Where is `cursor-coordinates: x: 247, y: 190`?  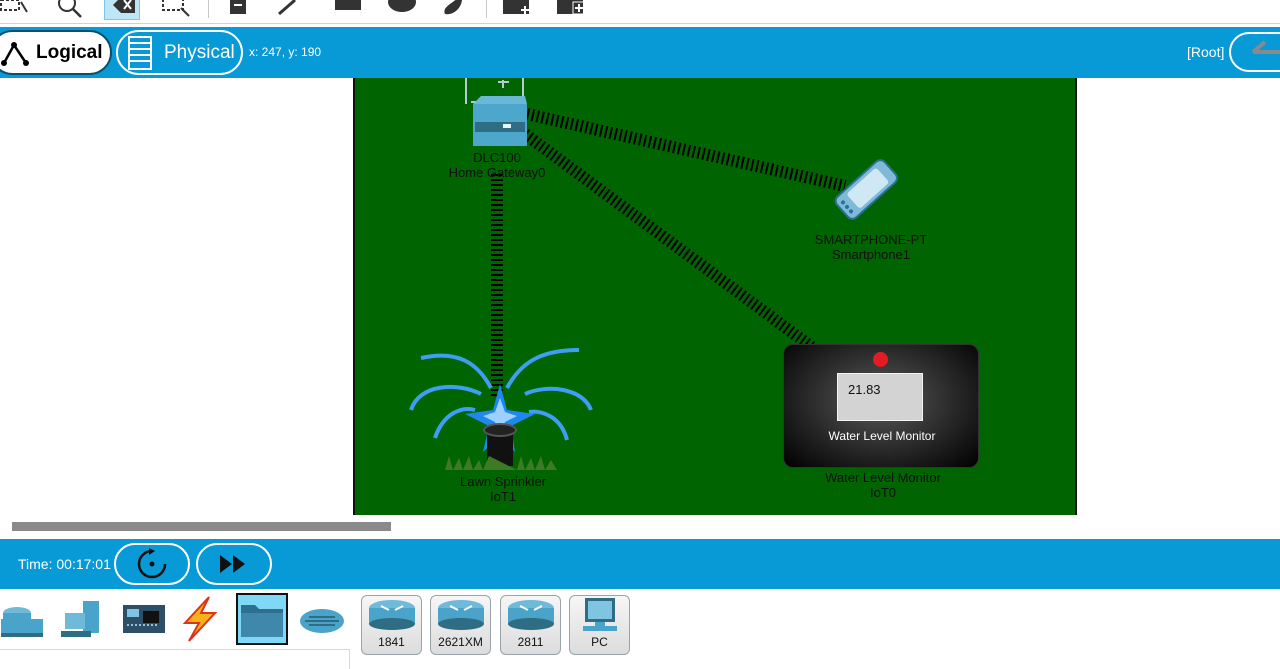
cursor-coordinates: x: 247, y: 190 is located at coordinates (285, 52).